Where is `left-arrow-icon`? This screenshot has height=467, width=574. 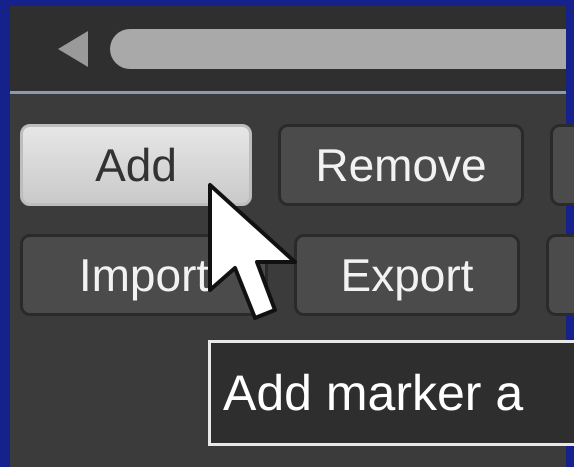
left-arrow-icon is located at coordinates (73, 48).